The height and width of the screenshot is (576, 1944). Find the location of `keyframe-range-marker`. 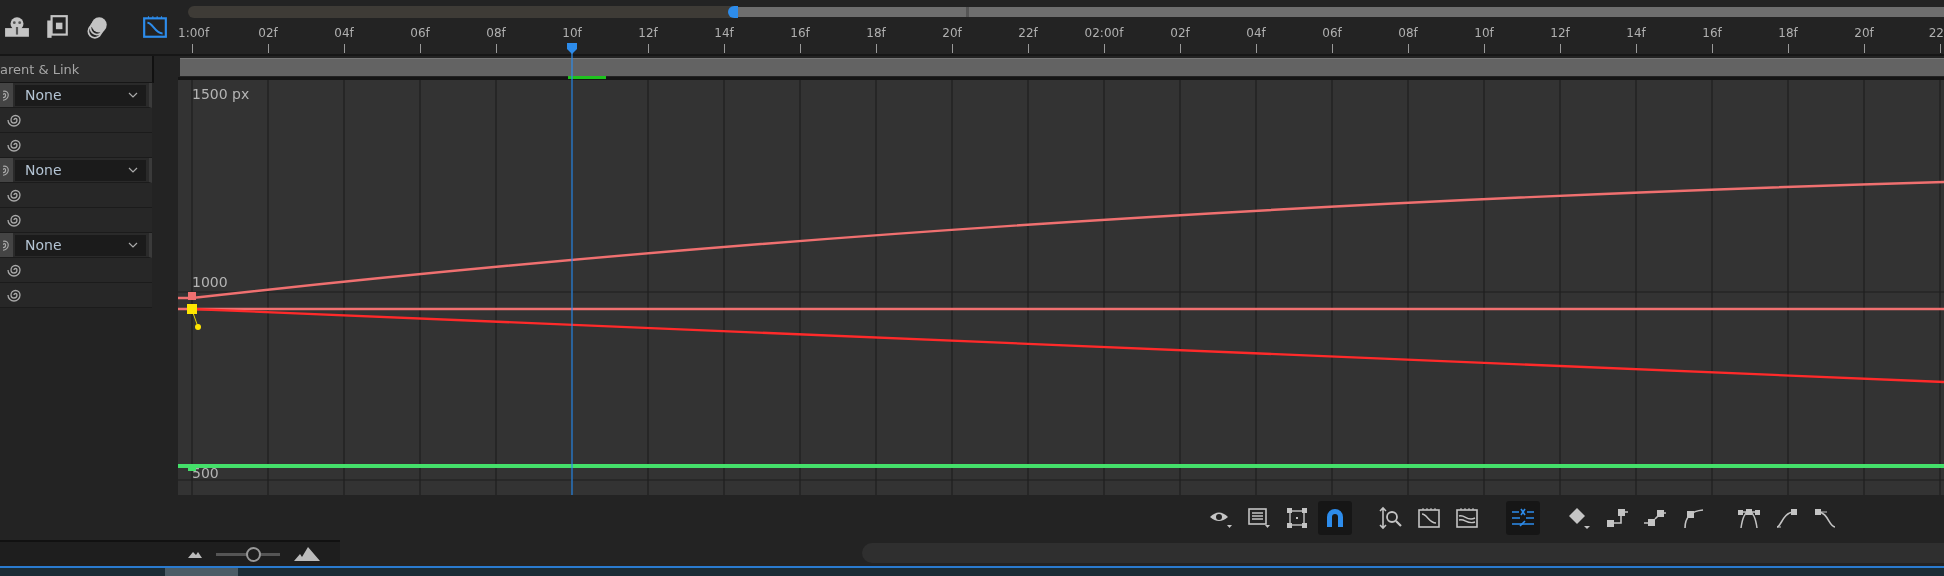

keyframe-range-marker is located at coordinates (587, 77).